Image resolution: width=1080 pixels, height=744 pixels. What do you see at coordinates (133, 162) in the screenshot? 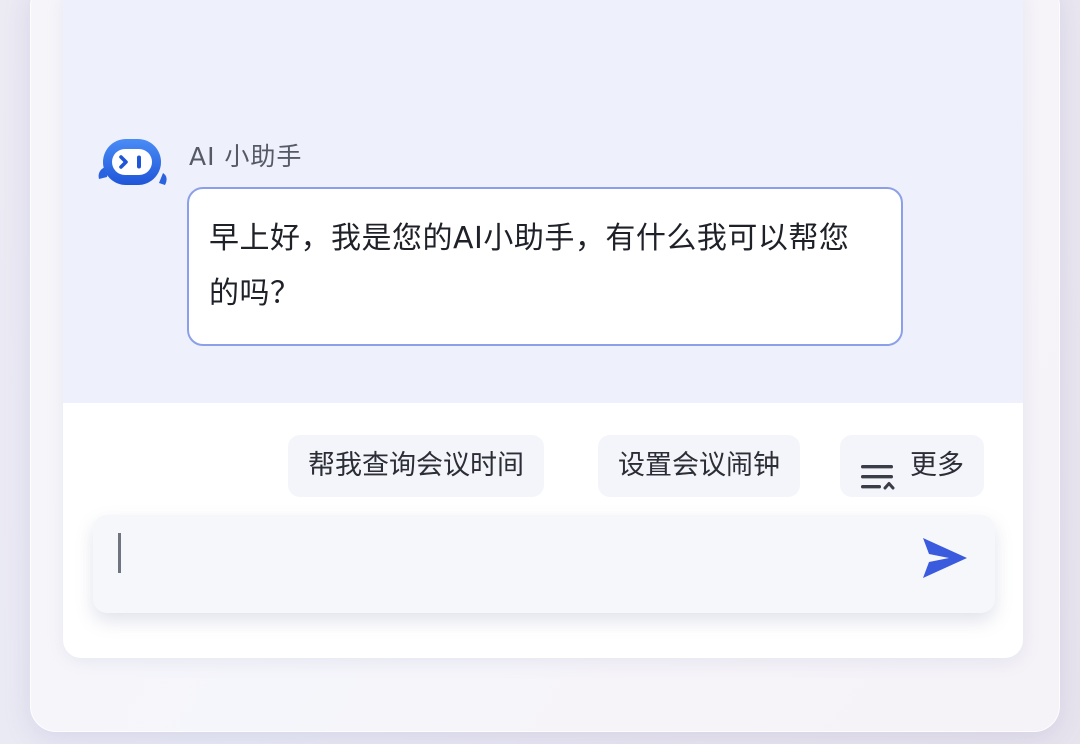
I see `robot-avatar-icon` at bounding box center [133, 162].